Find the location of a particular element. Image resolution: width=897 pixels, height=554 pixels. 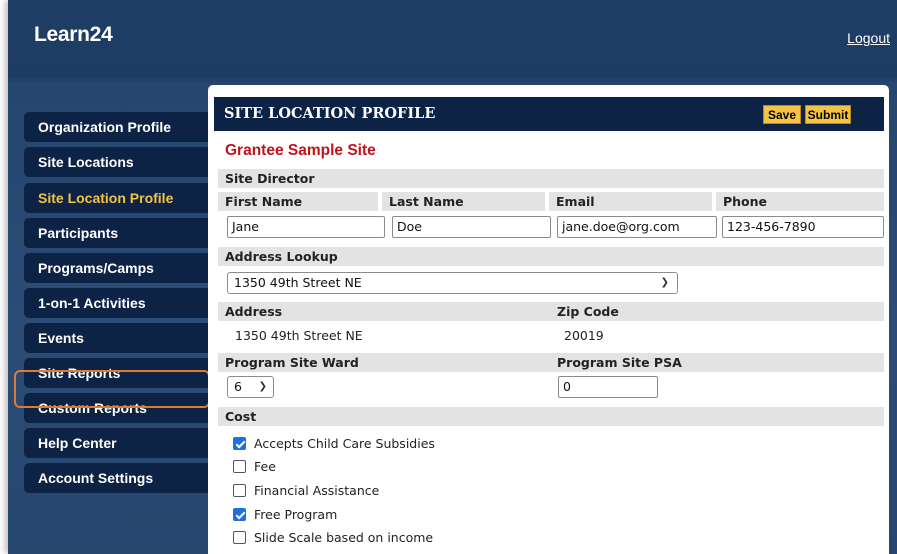

logout-link: Logout is located at coordinates (868, 38).